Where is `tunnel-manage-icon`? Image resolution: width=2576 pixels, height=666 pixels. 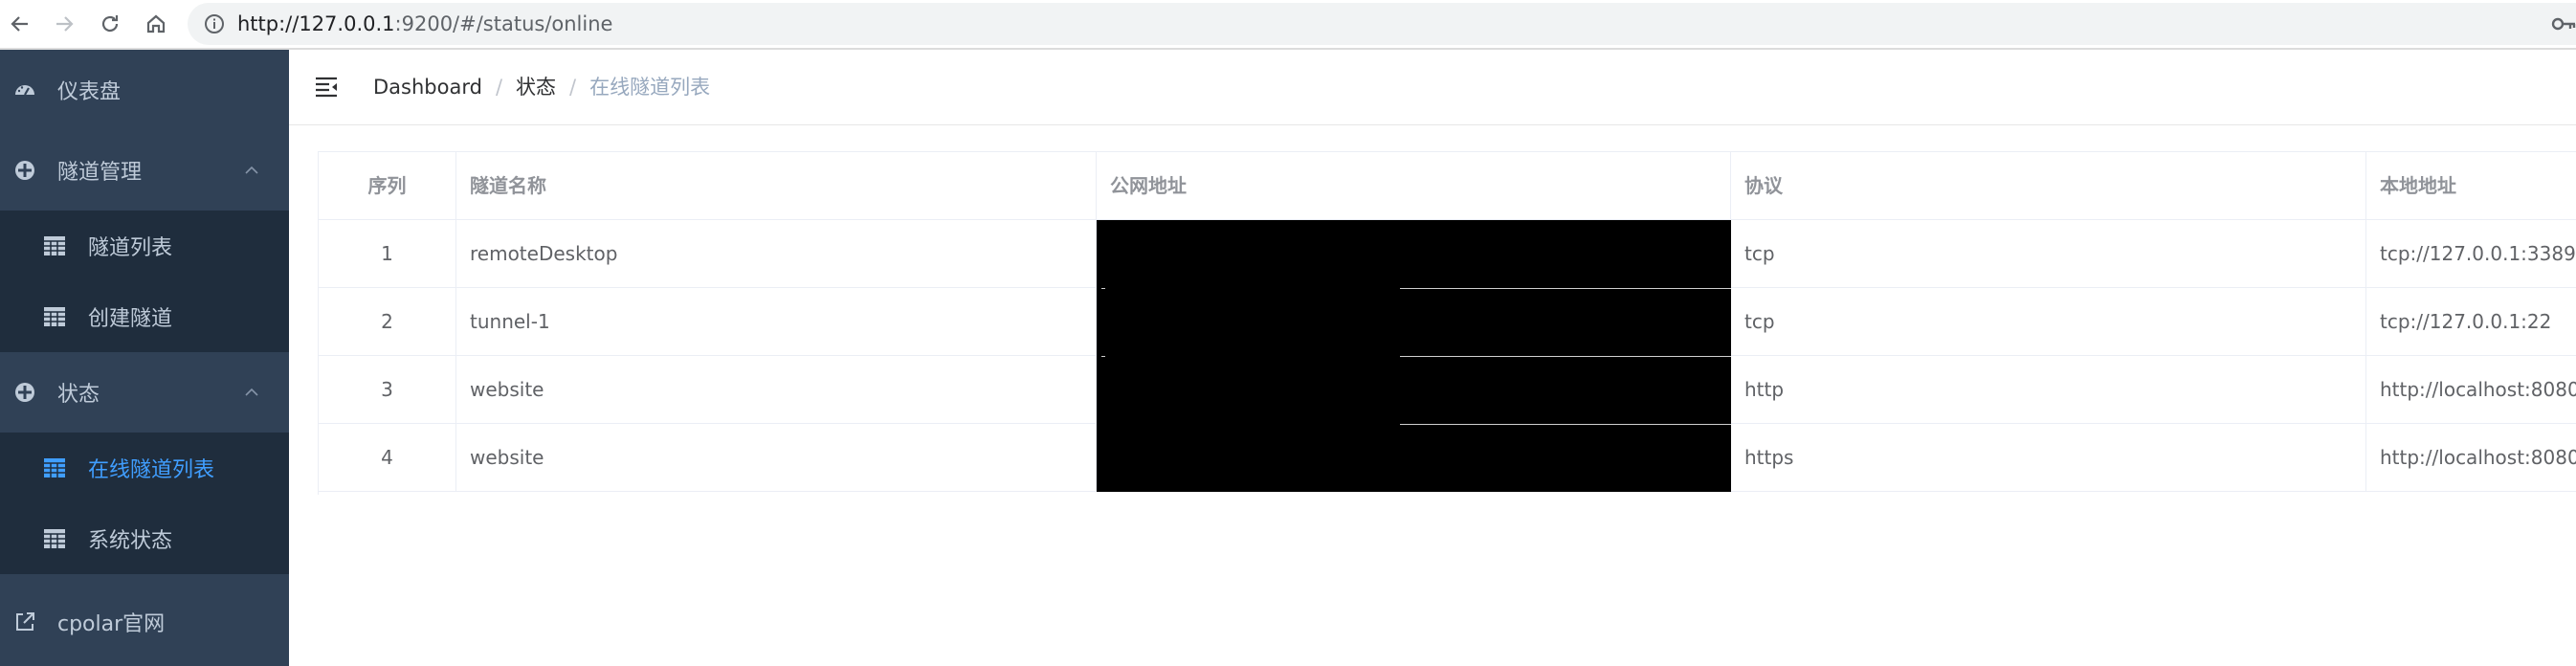 tunnel-manage-icon is located at coordinates (24, 170).